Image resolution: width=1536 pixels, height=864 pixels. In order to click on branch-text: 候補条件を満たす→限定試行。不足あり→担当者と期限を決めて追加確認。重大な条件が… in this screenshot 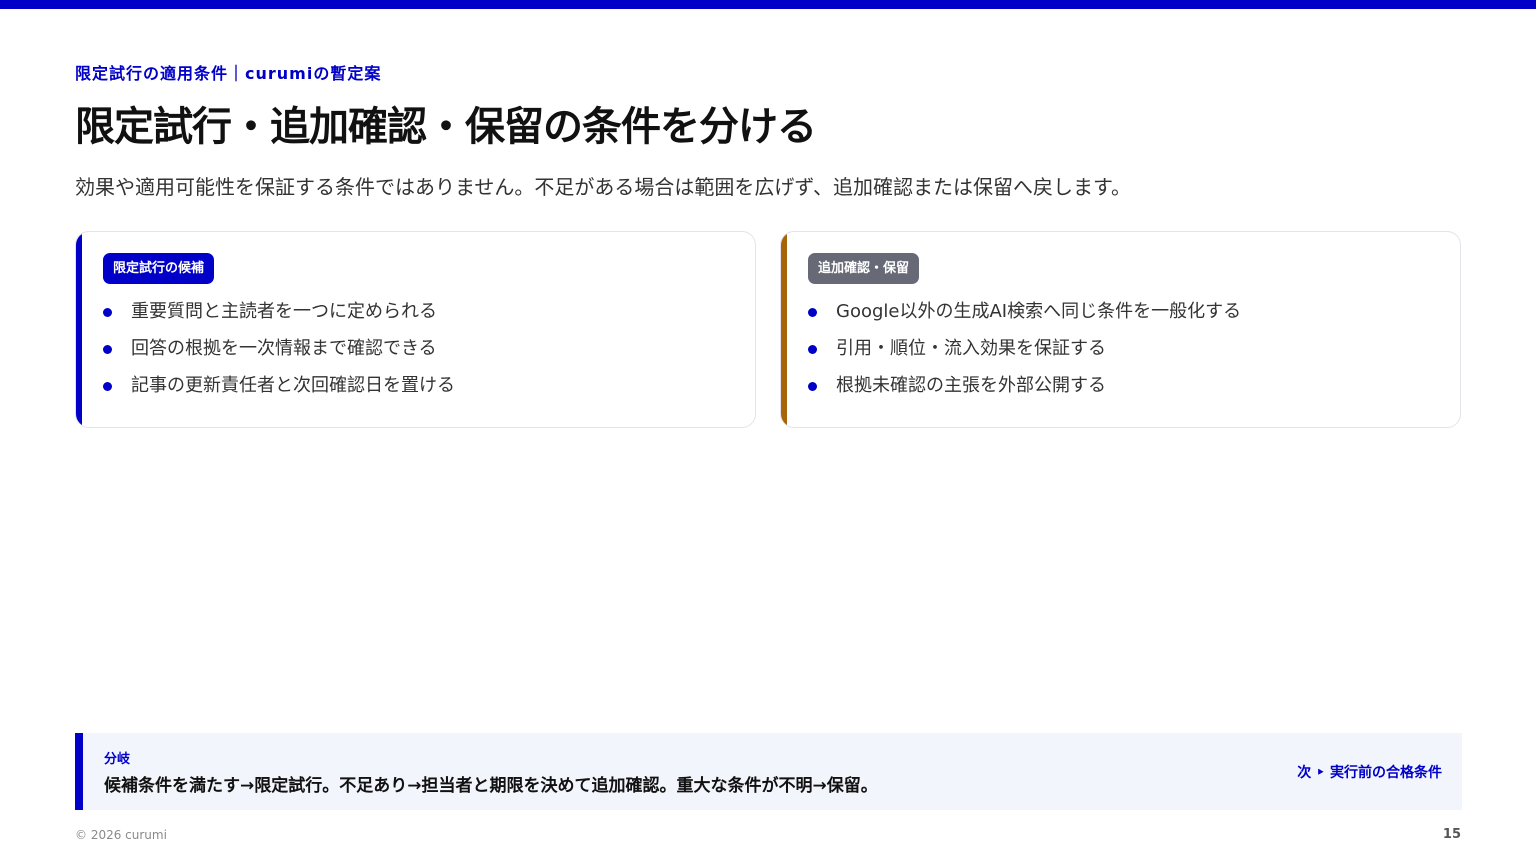, I will do `click(491, 786)`.